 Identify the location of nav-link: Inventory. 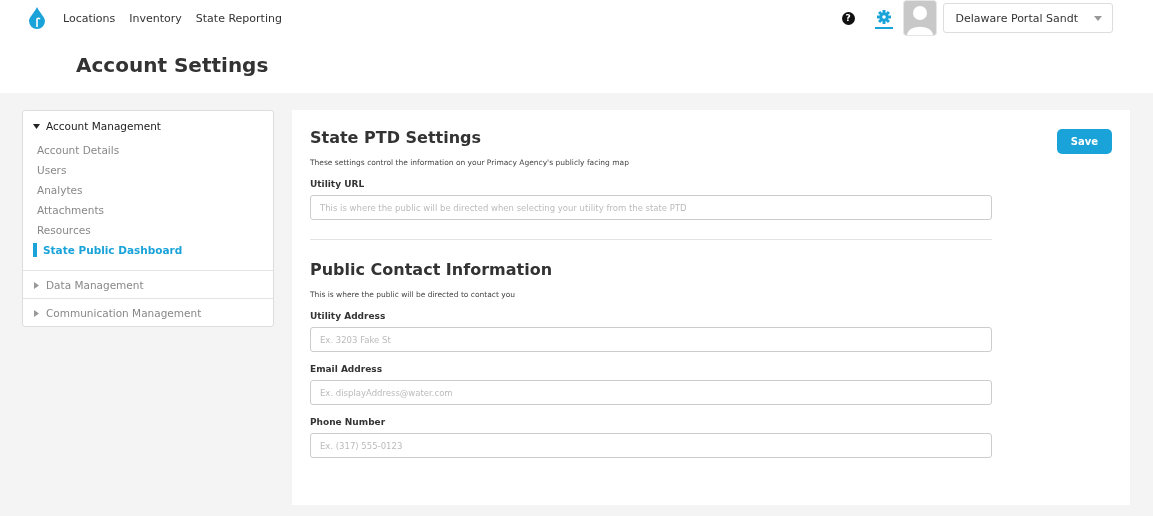
(155, 18).